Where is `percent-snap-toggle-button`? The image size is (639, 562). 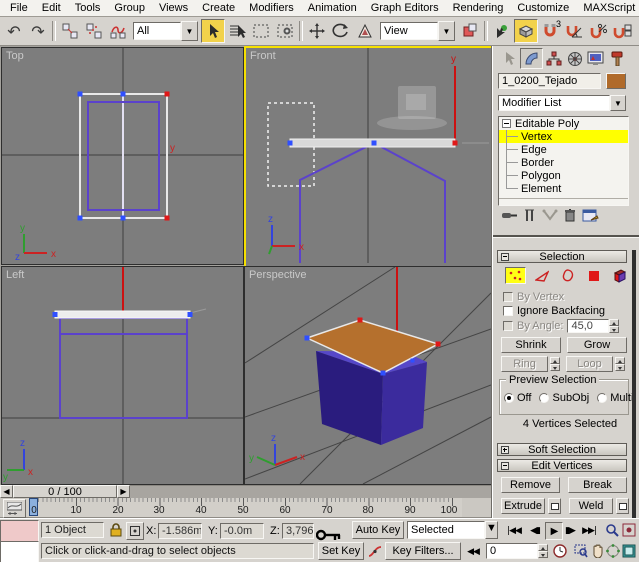
percent-snap-toggle-button is located at coordinates (598, 31).